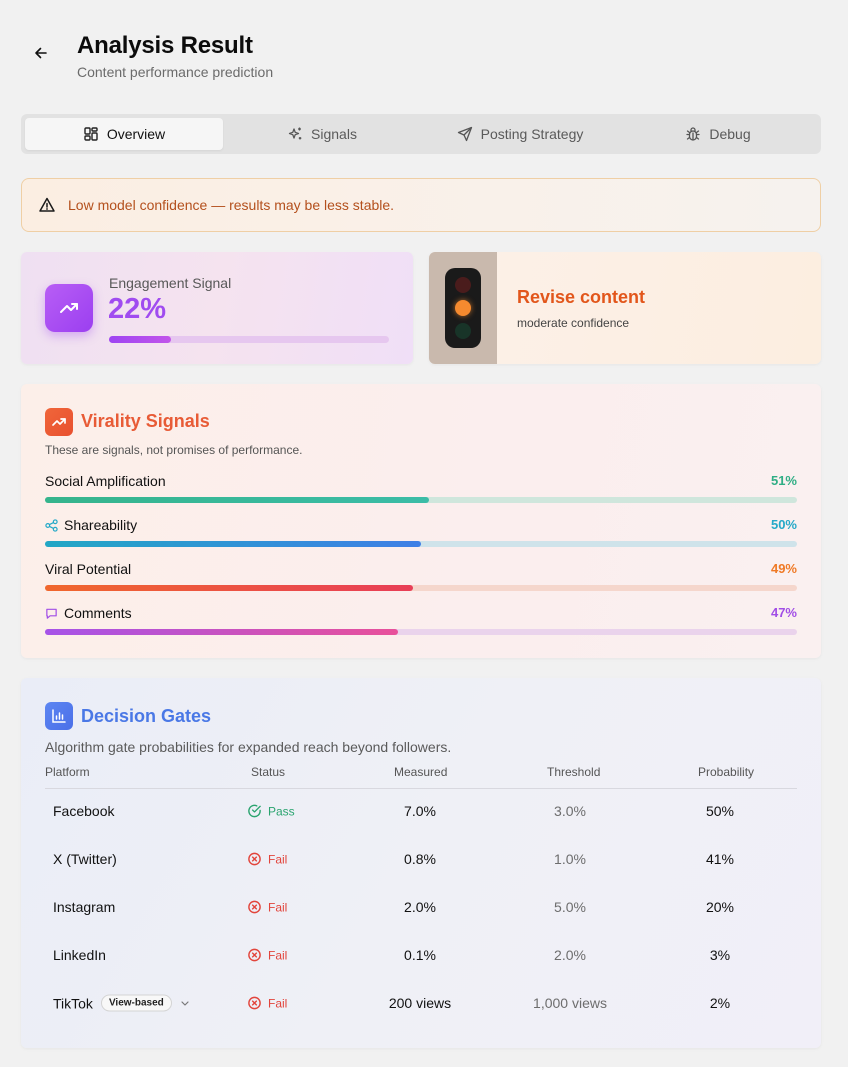 This screenshot has height=1067, width=848. Describe the element at coordinates (421, 493) in the screenshot. I see `signal-social-amplification: Social Amplification 51%` at that location.